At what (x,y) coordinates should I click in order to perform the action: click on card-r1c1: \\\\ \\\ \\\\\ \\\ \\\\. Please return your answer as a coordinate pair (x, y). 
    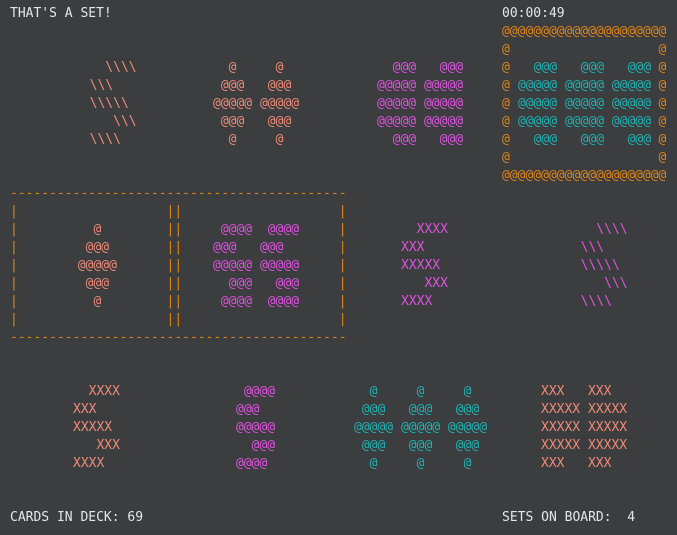
    Looking at the image, I should click on (105, 104).